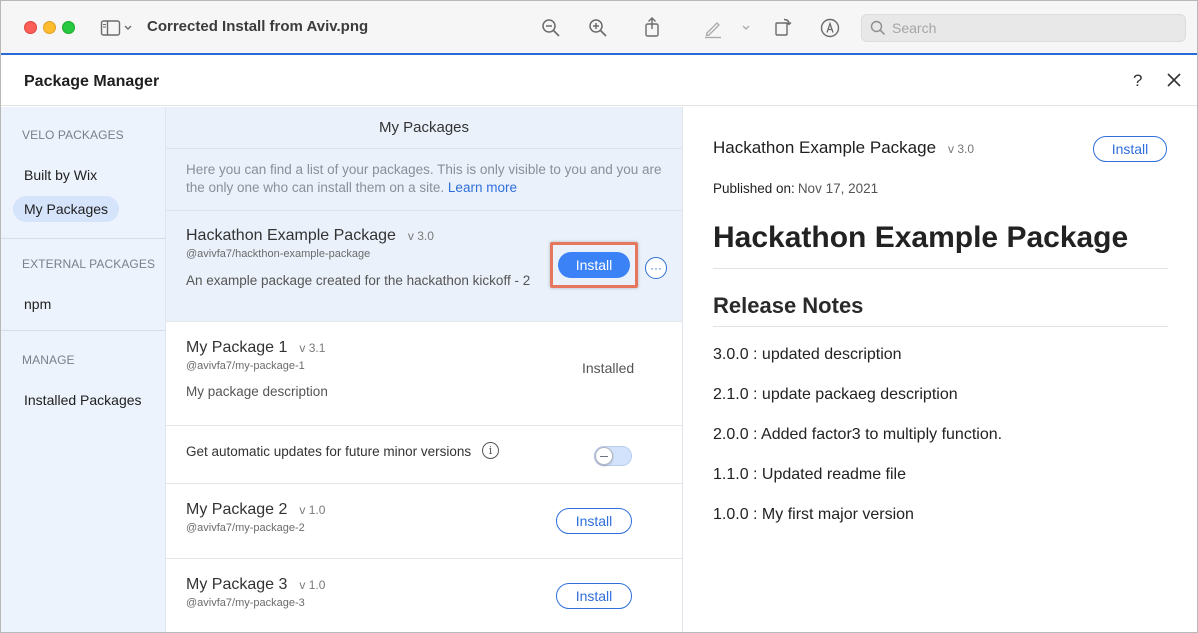  I want to click on installed-status: Installed, so click(608, 368).